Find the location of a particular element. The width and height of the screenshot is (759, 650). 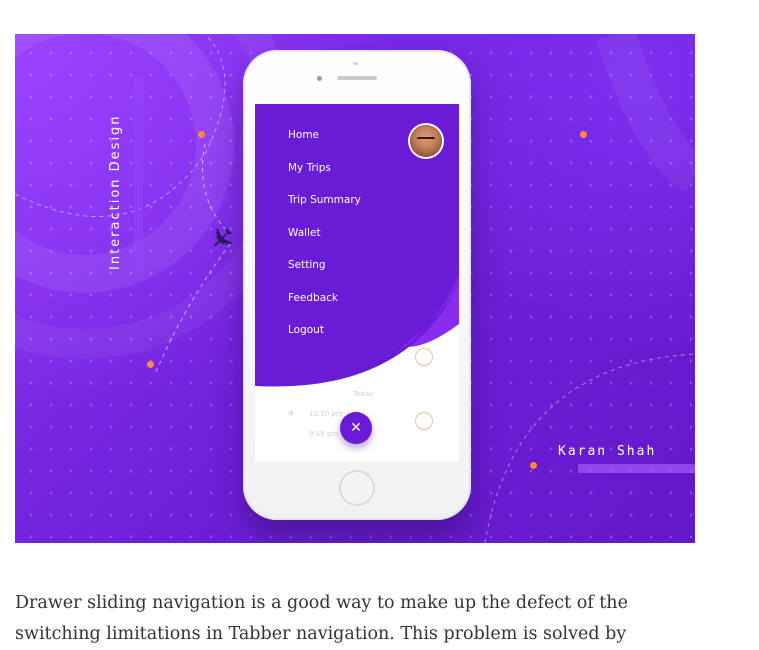

menu-item-my-trips: My Trips is located at coordinates (324, 177).